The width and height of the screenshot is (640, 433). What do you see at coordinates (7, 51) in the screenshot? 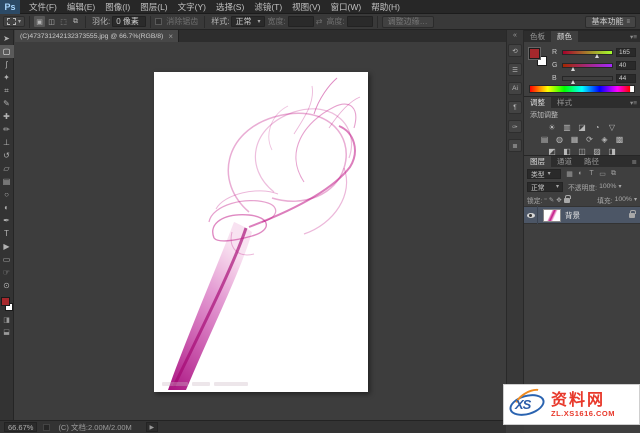
I see `rect-marquee-tool-icon: ▢` at bounding box center [7, 51].